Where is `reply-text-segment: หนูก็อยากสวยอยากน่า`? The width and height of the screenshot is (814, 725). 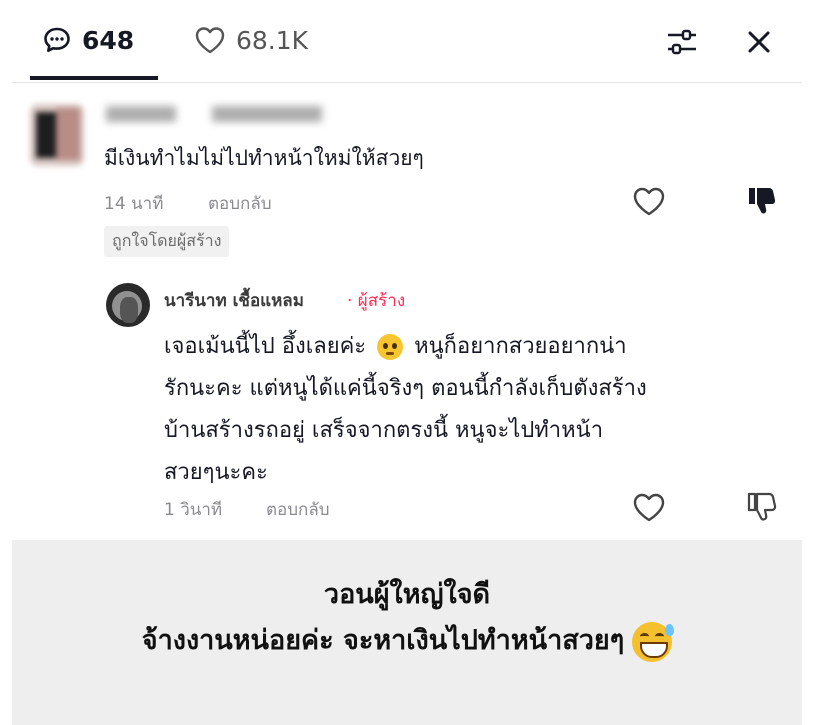
reply-text-segment: หนูก็อยากสวยอยากน่า is located at coordinates (520, 346).